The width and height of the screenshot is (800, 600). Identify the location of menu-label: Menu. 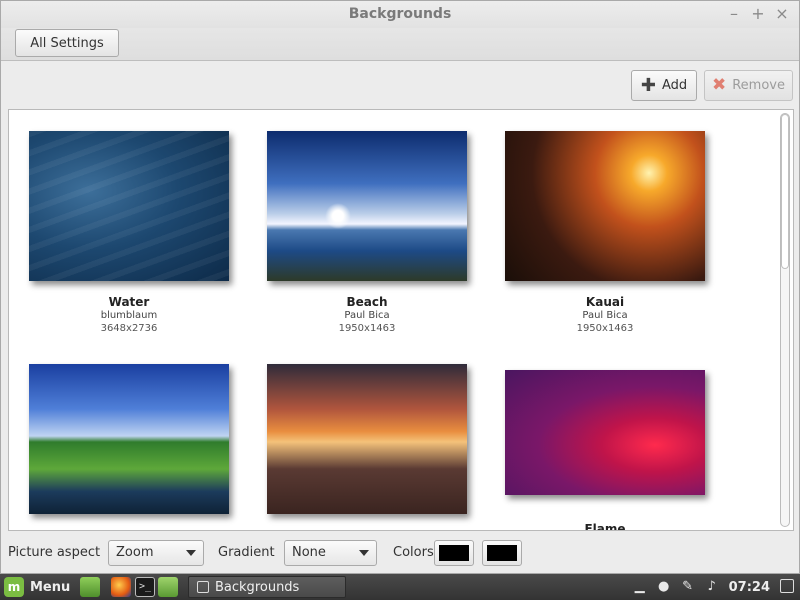
(50, 587).